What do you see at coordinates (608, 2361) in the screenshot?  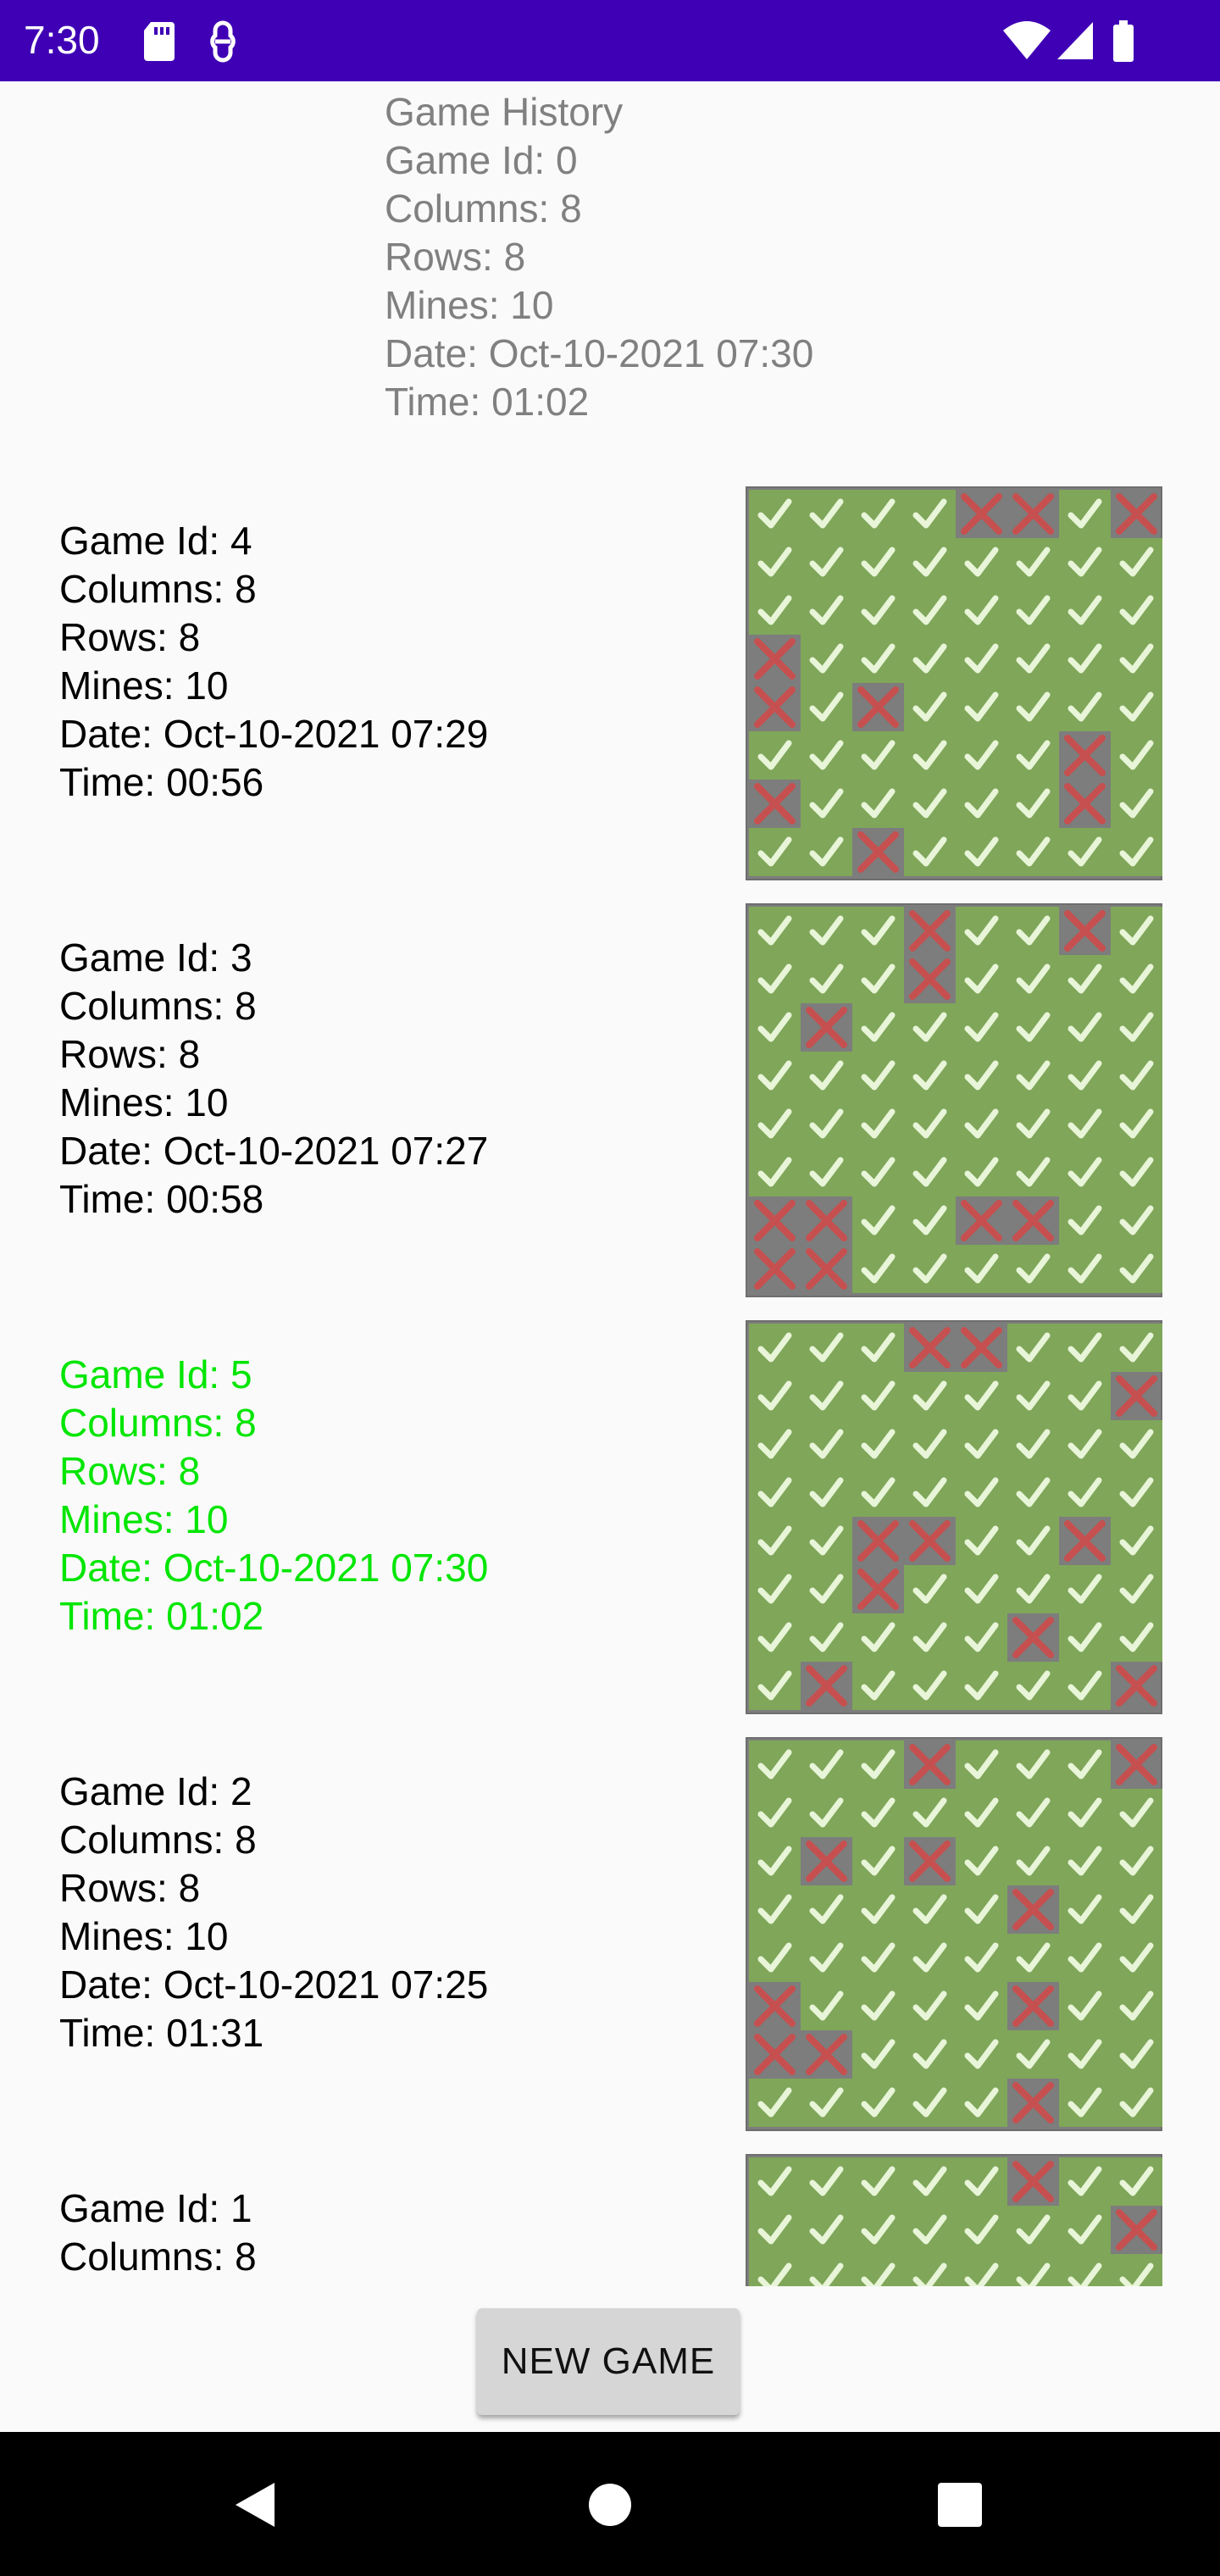 I see `new-game-button: NEW GAME` at bounding box center [608, 2361].